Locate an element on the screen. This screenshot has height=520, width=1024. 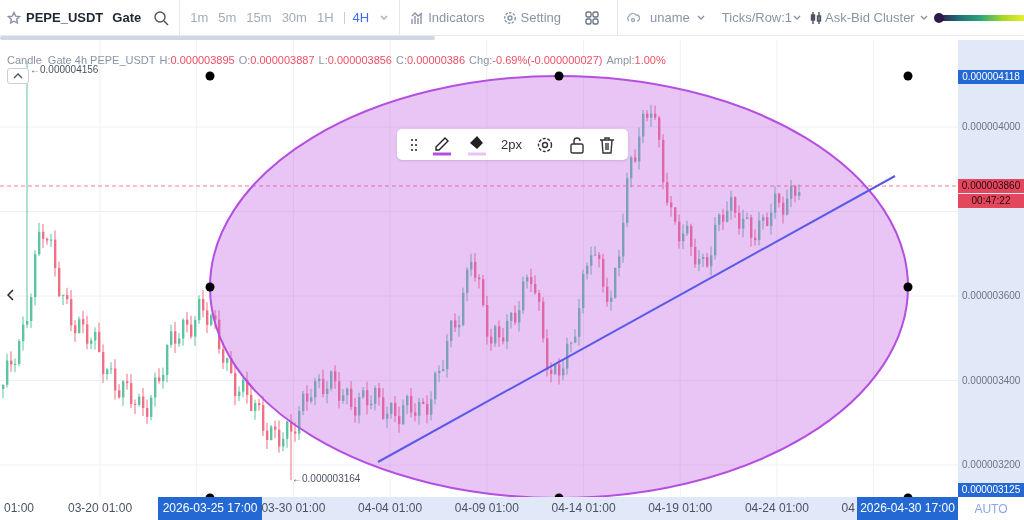
collapse-button is located at coordinates (18, 76).